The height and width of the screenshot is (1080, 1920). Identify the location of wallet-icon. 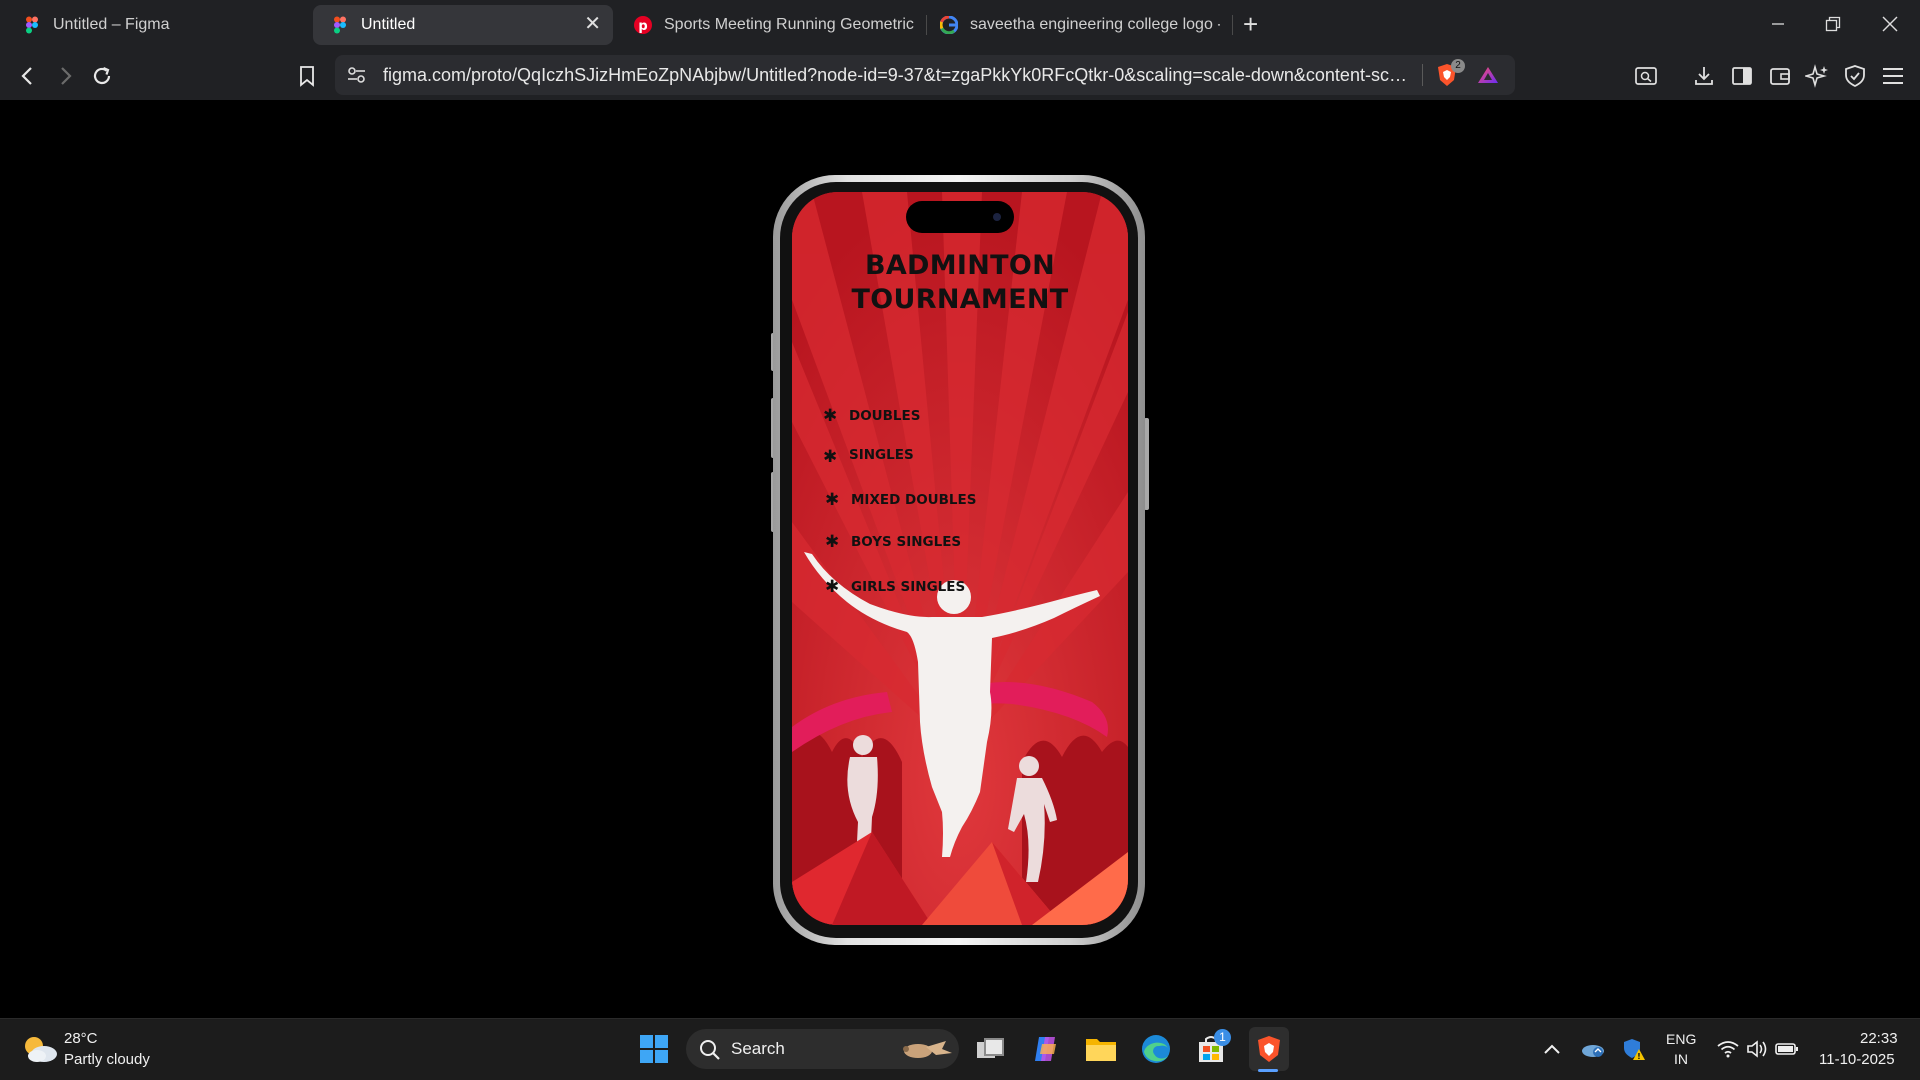
(1780, 76).